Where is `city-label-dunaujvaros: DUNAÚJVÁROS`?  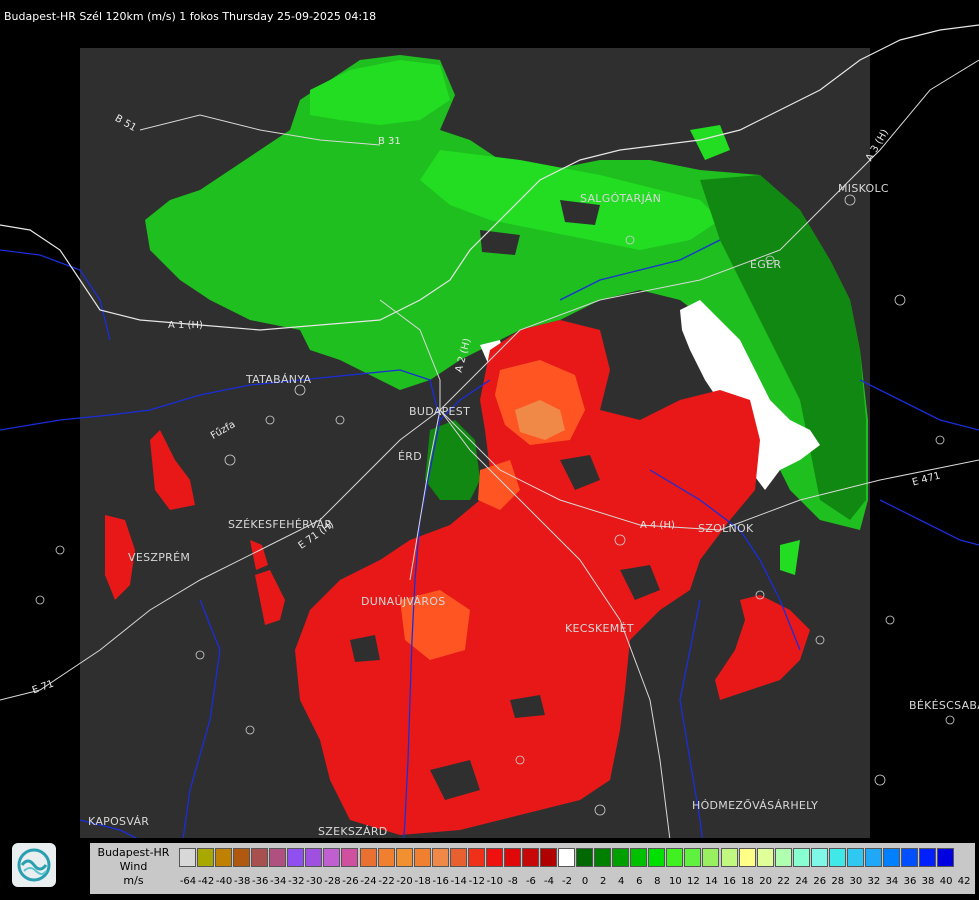
city-label-dunaujvaros: DUNAÚJVÁROS is located at coordinates (403, 601).